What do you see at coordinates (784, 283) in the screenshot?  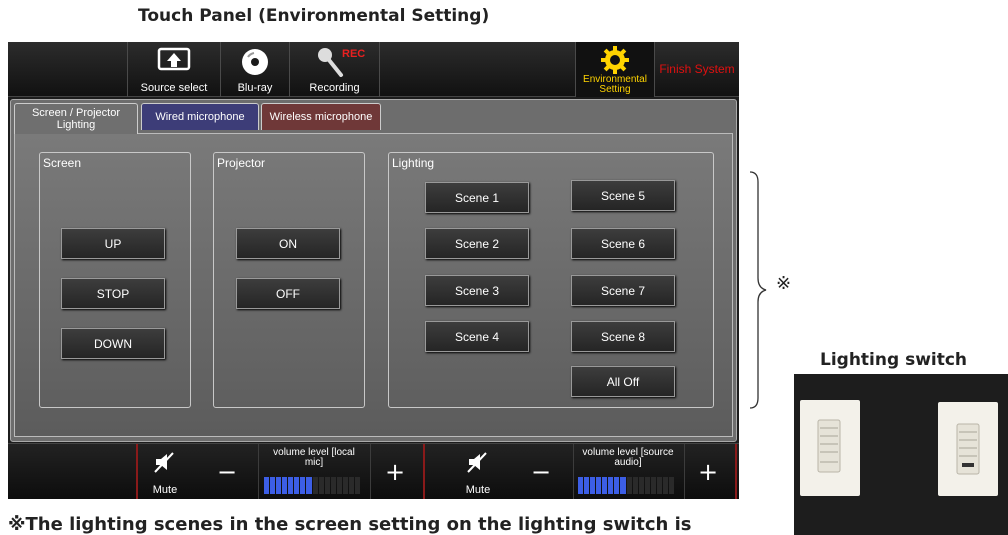 I see `note-mark: ※` at bounding box center [784, 283].